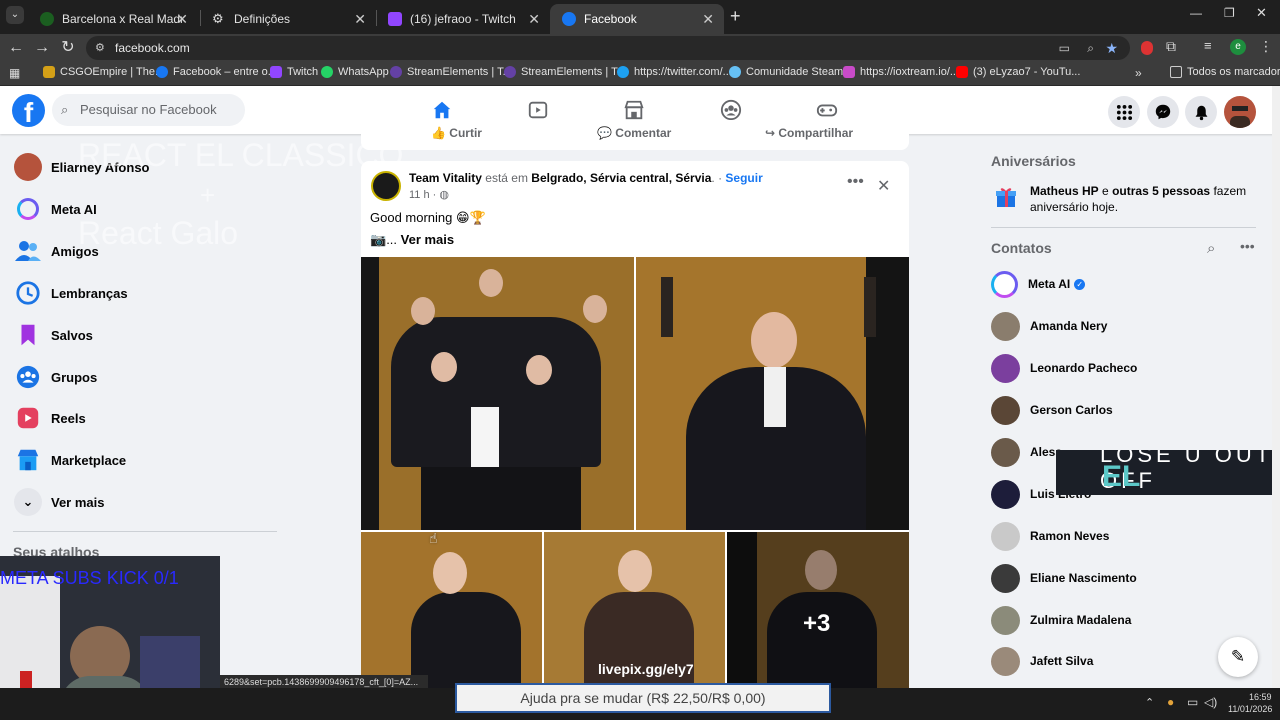  What do you see at coordinates (28, 293) in the screenshot?
I see `memories-icon` at bounding box center [28, 293].